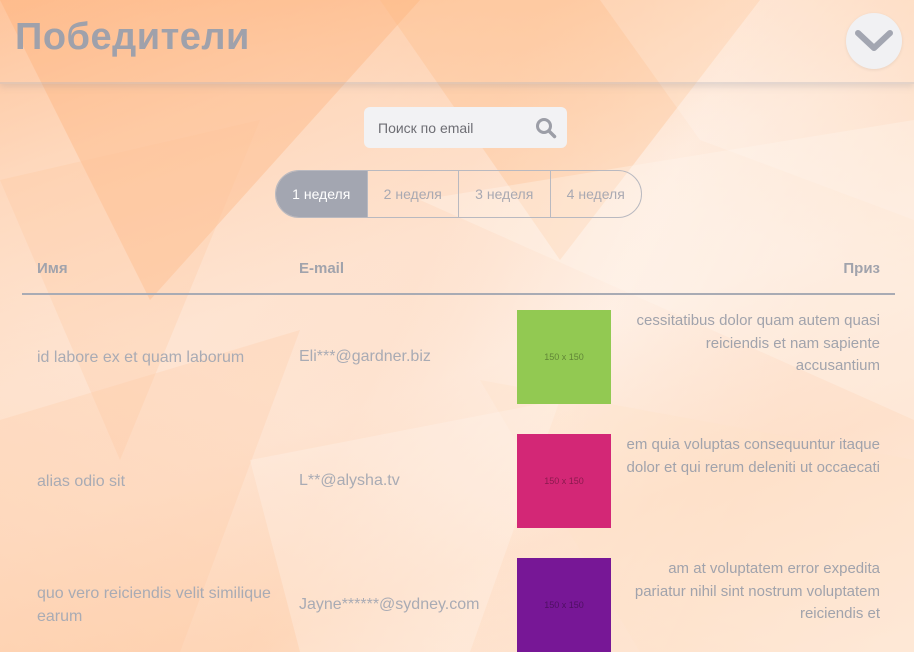  Describe the element at coordinates (132, 37) in the screenshot. I see `page-title: Победители` at that location.